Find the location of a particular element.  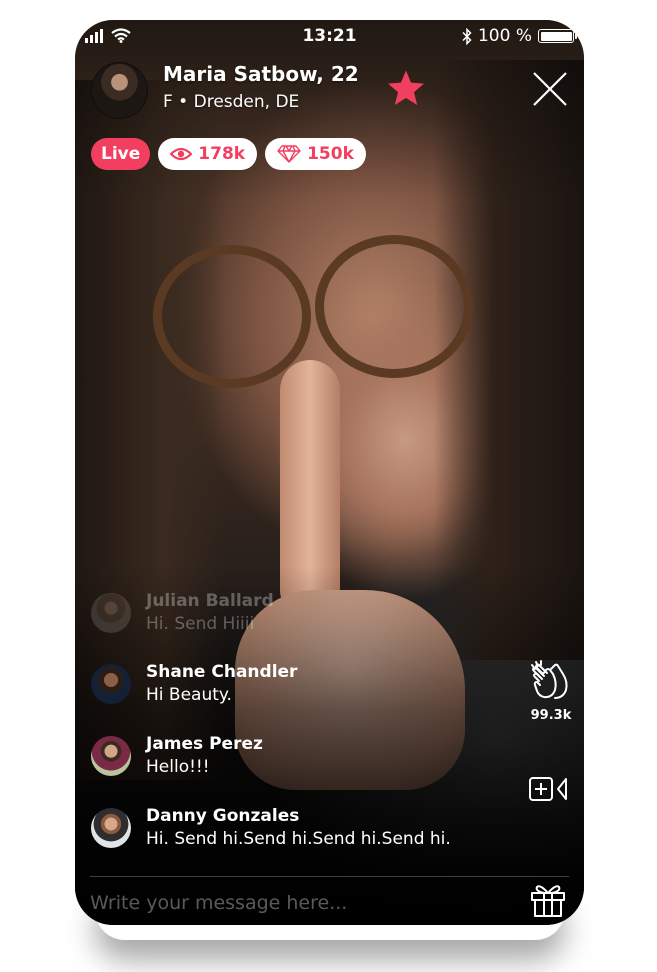

gems-count: 150k is located at coordinates (330, 154).